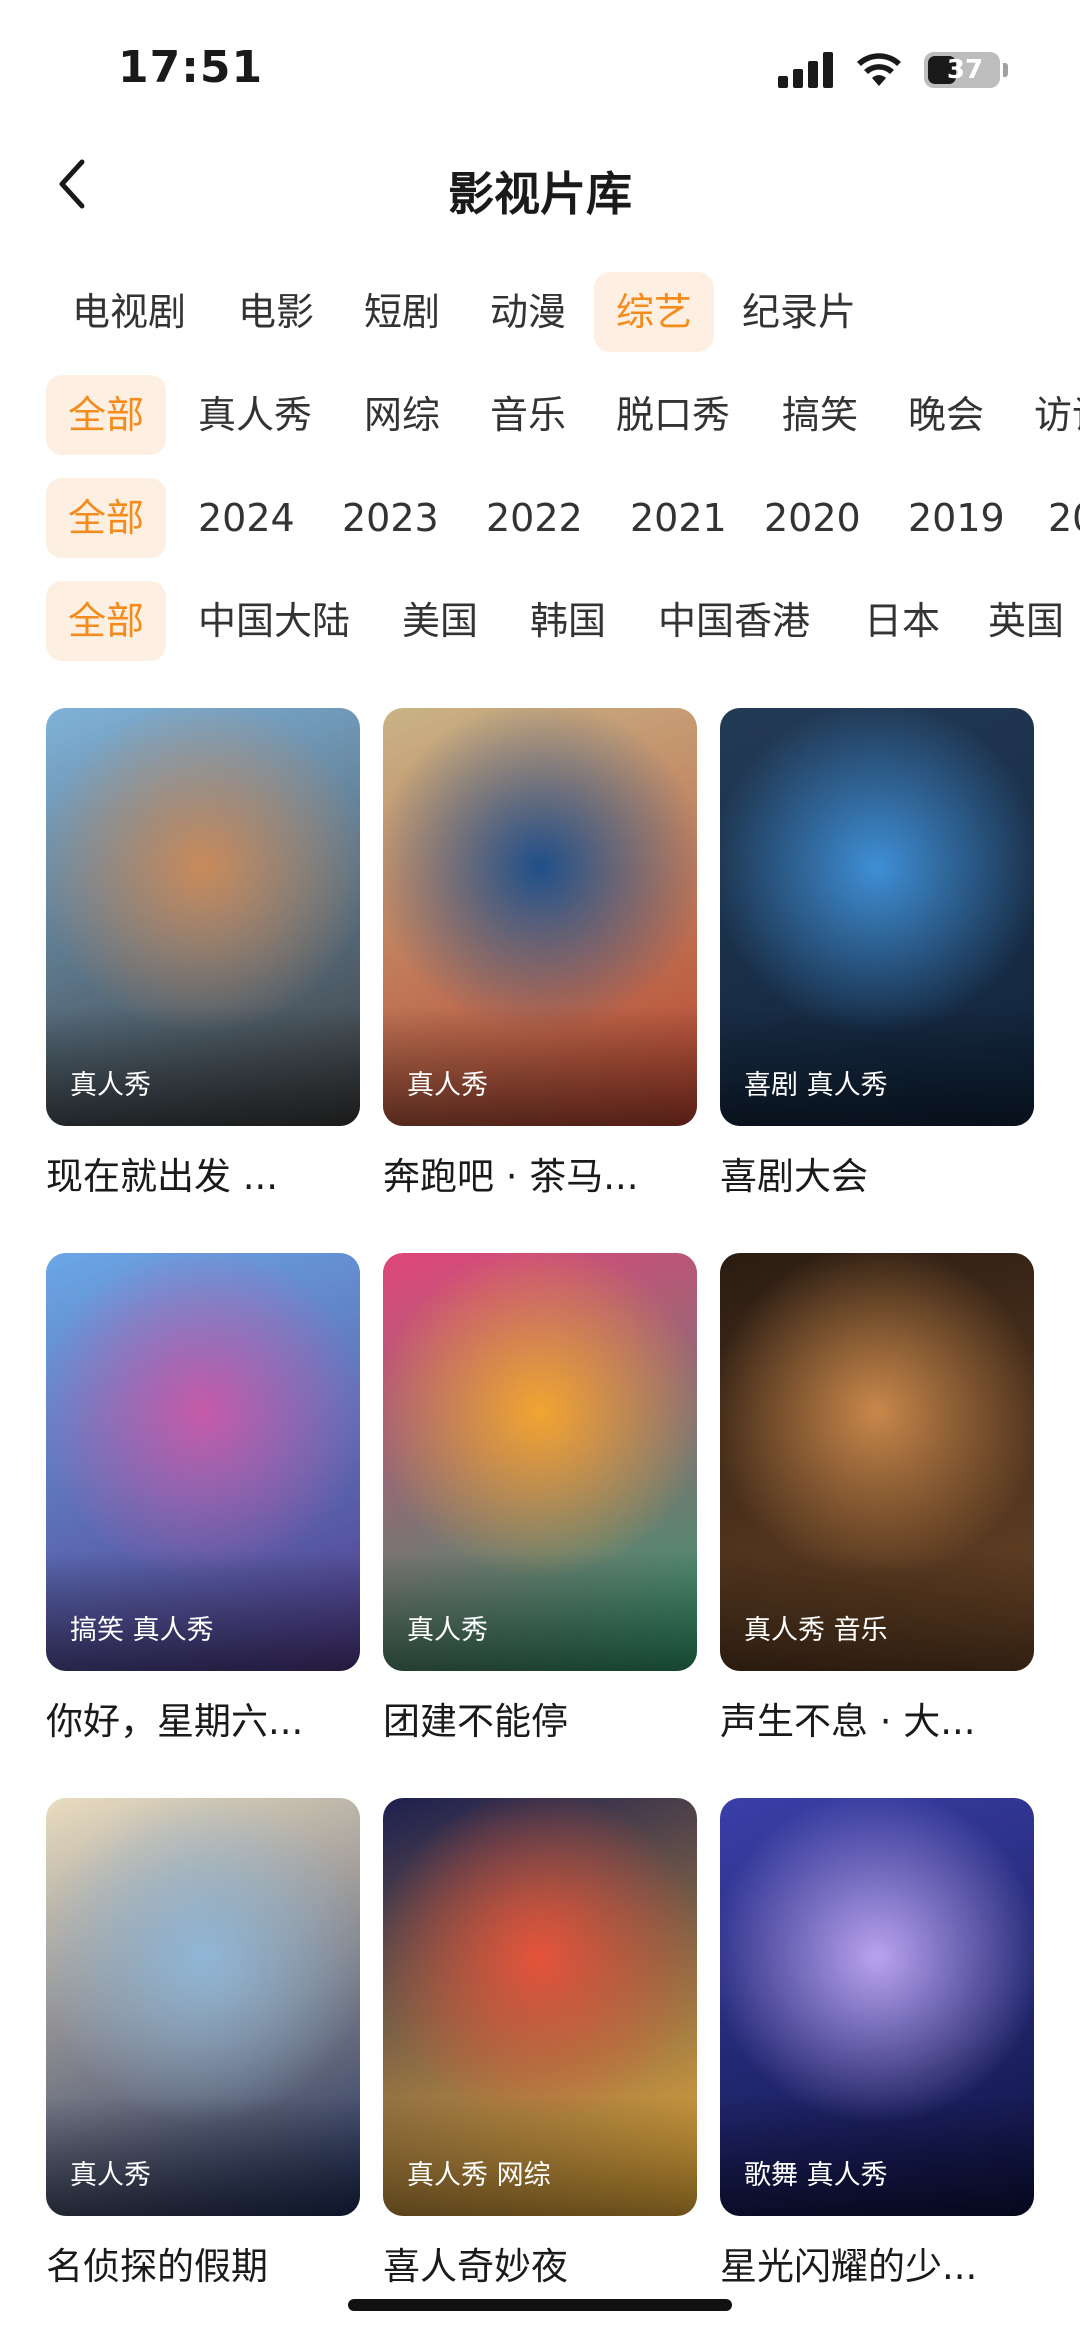 The height and width of the screenshot is (2337, 1080). Describe the element at coordinates (877, 917) in the screenshot. I see `show-poster: 喜剧 真人秀` at that location.